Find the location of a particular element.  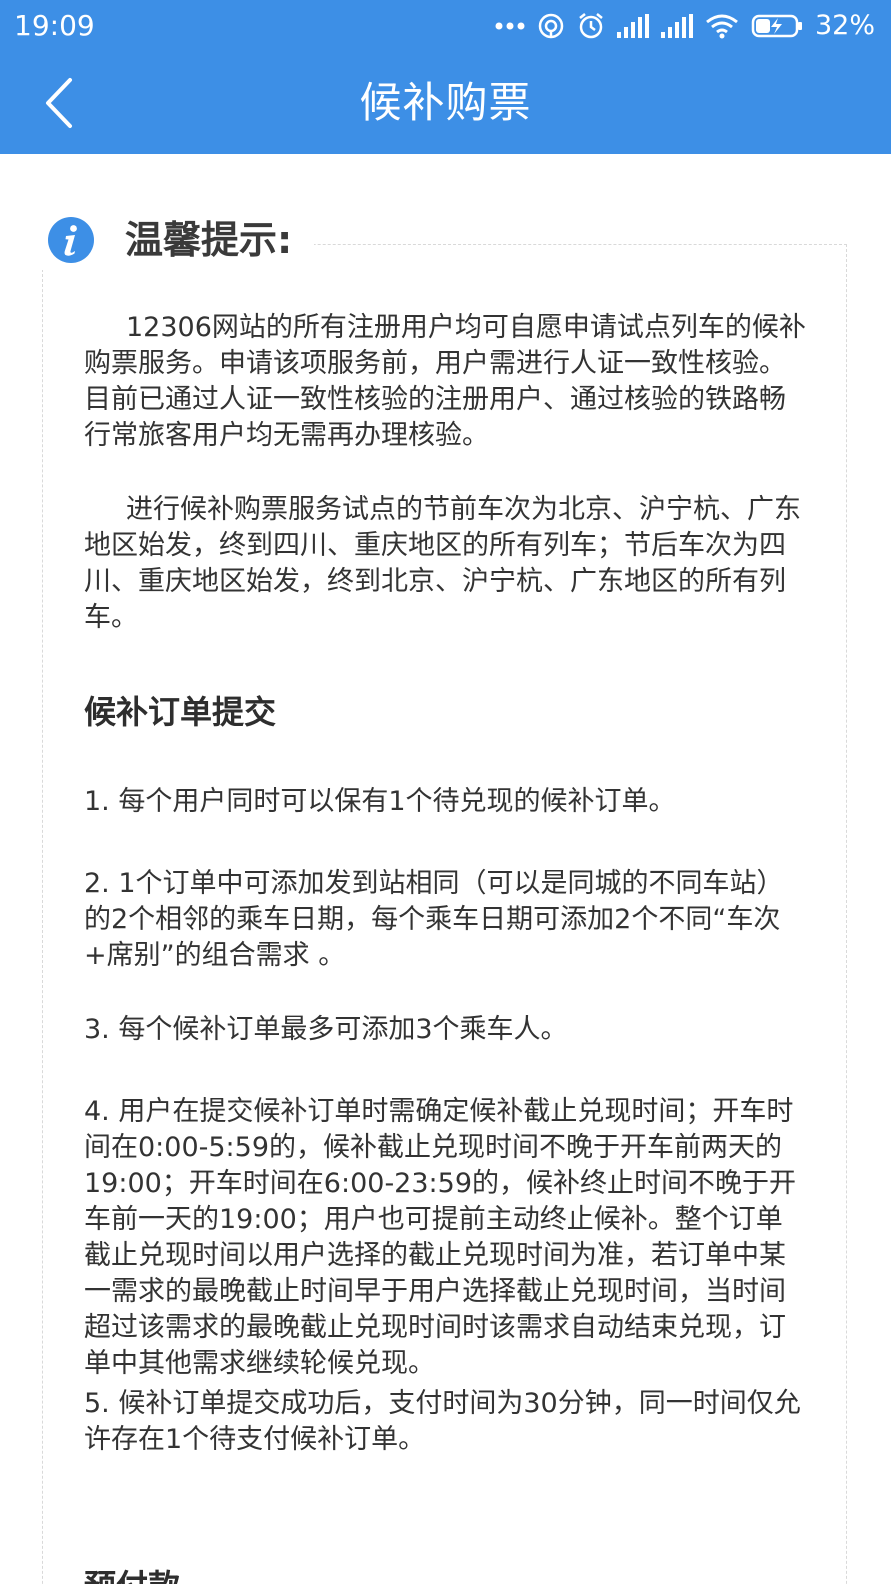

section-title-prepayment: 预付款 is located at coordinates (132, 1573).